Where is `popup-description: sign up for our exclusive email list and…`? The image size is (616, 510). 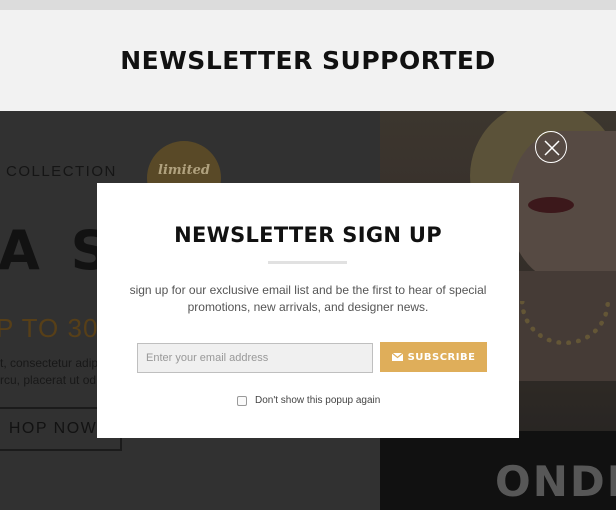 popup-description: sign up for our exclusive email list and… is located at coordinates (308, 298).